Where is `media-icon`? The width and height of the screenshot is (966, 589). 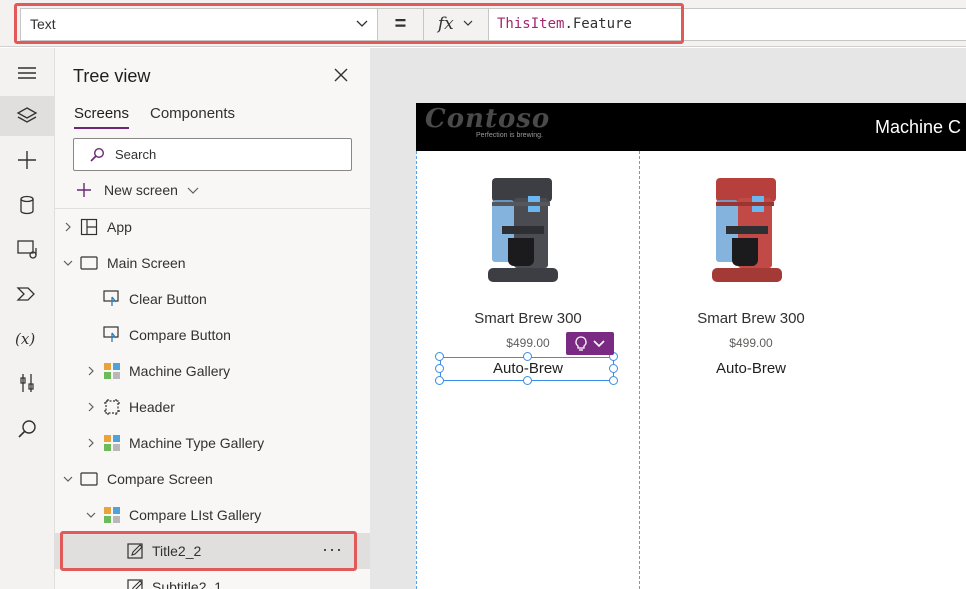 media-icon is located at coordinates (27, 249).